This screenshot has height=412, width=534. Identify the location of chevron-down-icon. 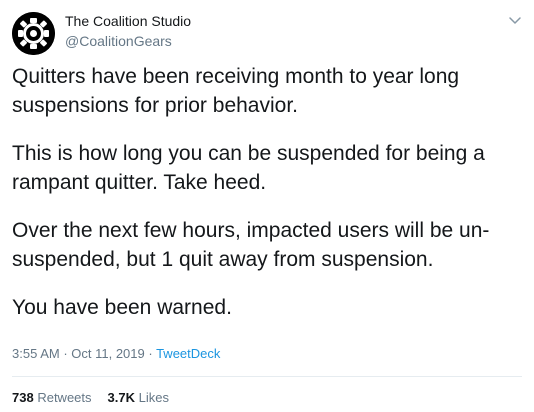
(515, 20).